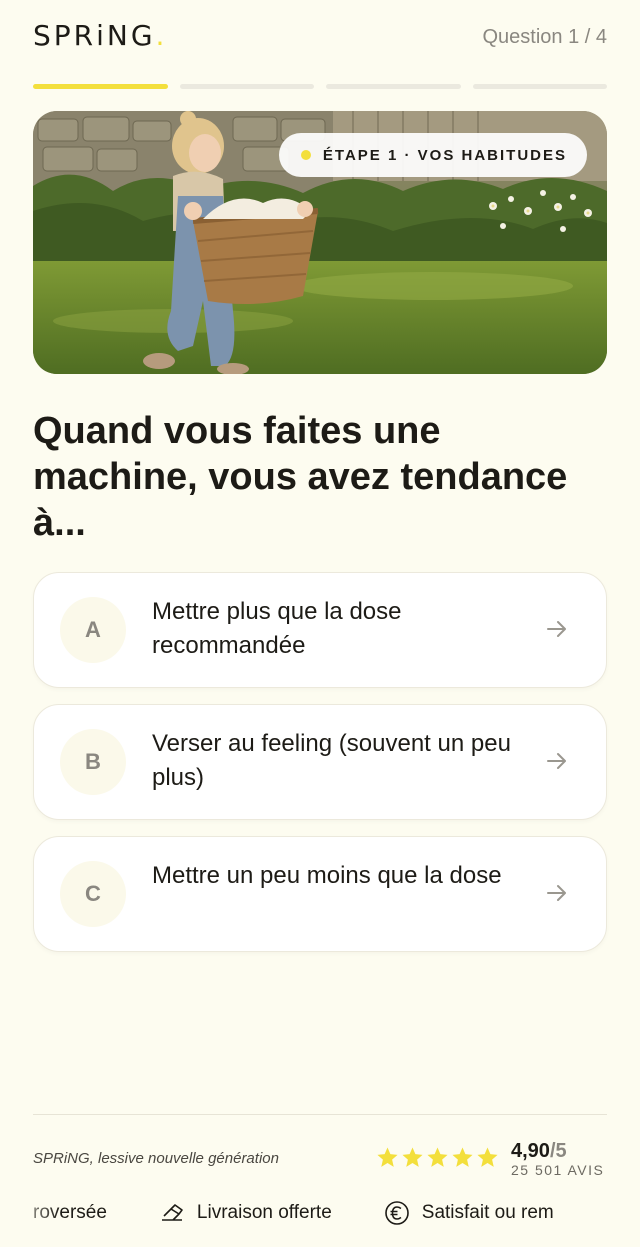 The height and width of the screenshot is (1247, 640). I want to click on option-letter-badge: C, so click(93, 894).